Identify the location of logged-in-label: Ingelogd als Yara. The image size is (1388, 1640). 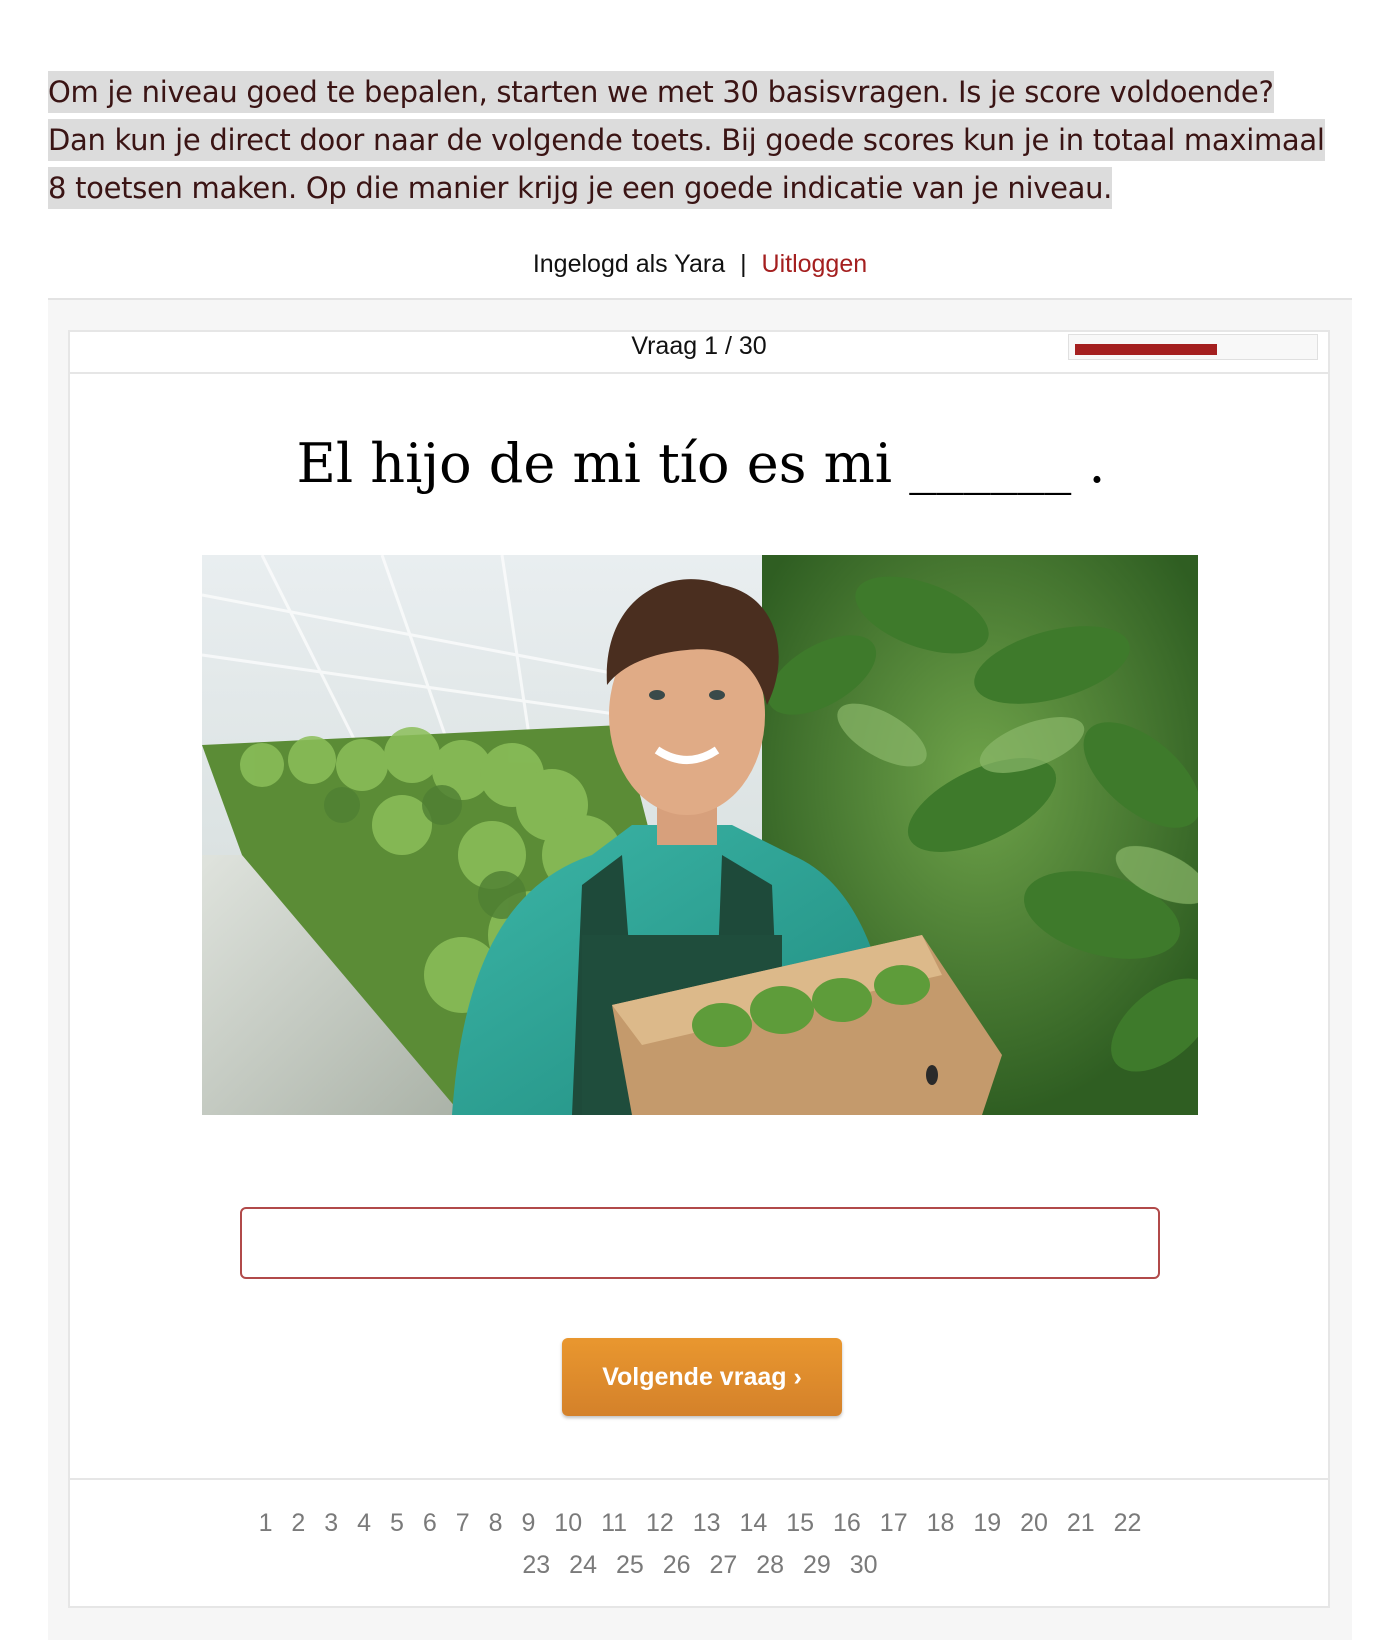
(629, 264).